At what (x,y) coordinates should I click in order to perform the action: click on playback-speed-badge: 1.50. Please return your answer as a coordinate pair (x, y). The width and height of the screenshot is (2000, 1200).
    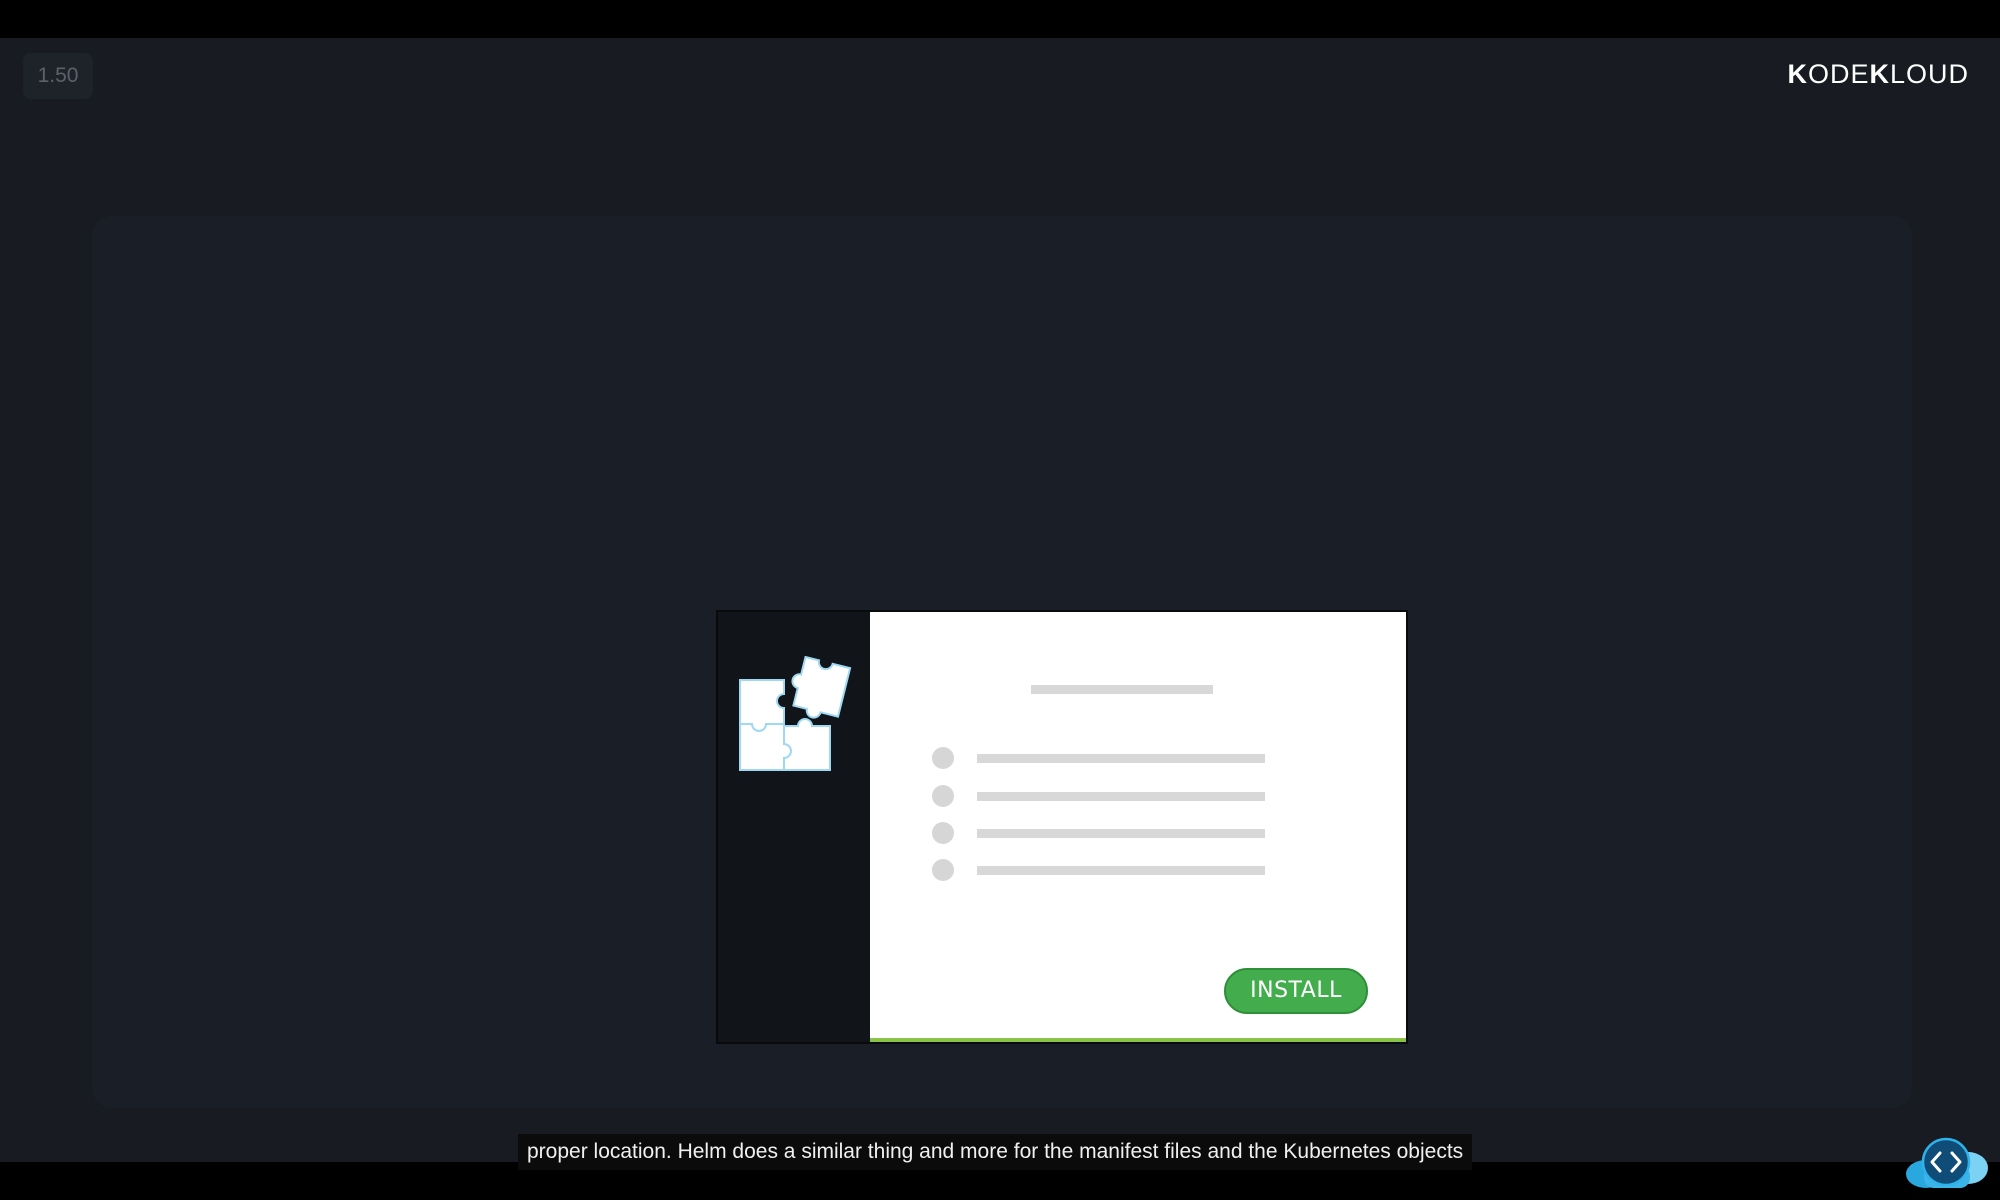
    Looking at the image, I should click on (58, 76).